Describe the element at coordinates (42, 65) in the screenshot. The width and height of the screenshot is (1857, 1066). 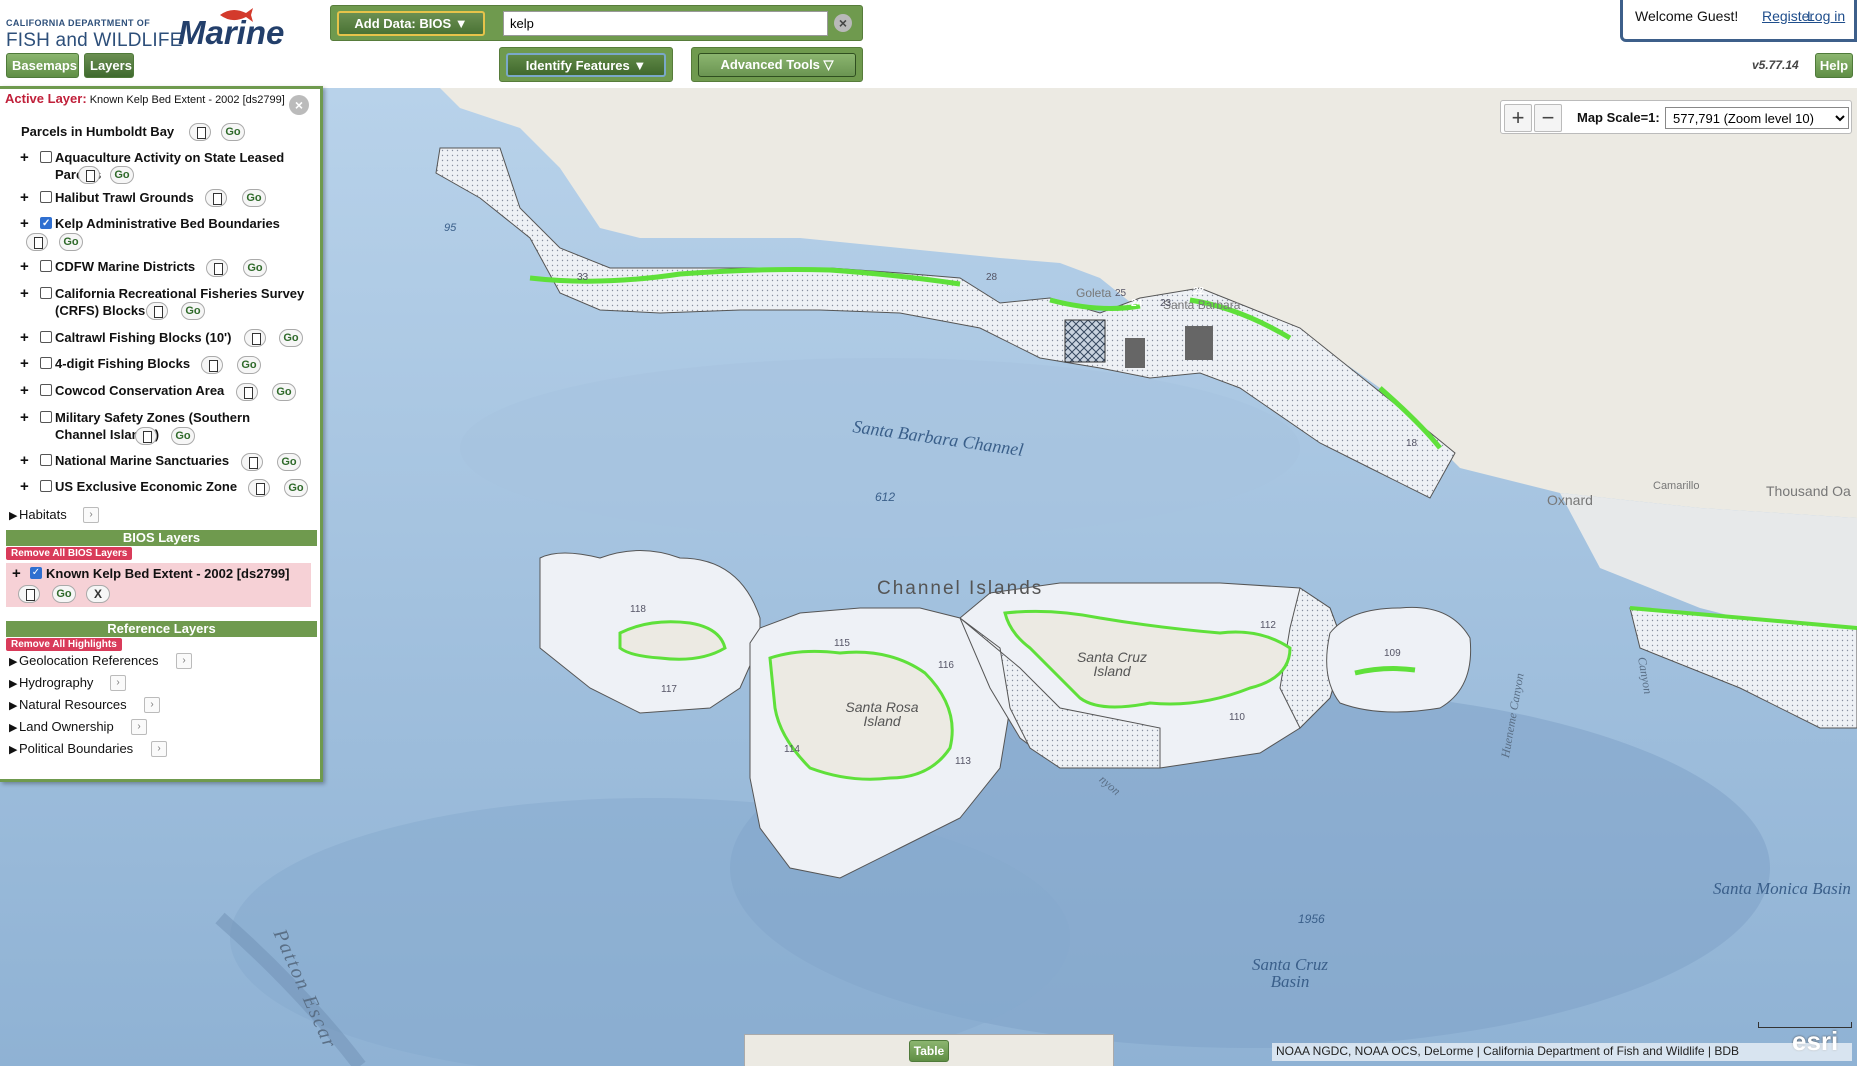
I see `basemaps-button: Basemaps` at that location.